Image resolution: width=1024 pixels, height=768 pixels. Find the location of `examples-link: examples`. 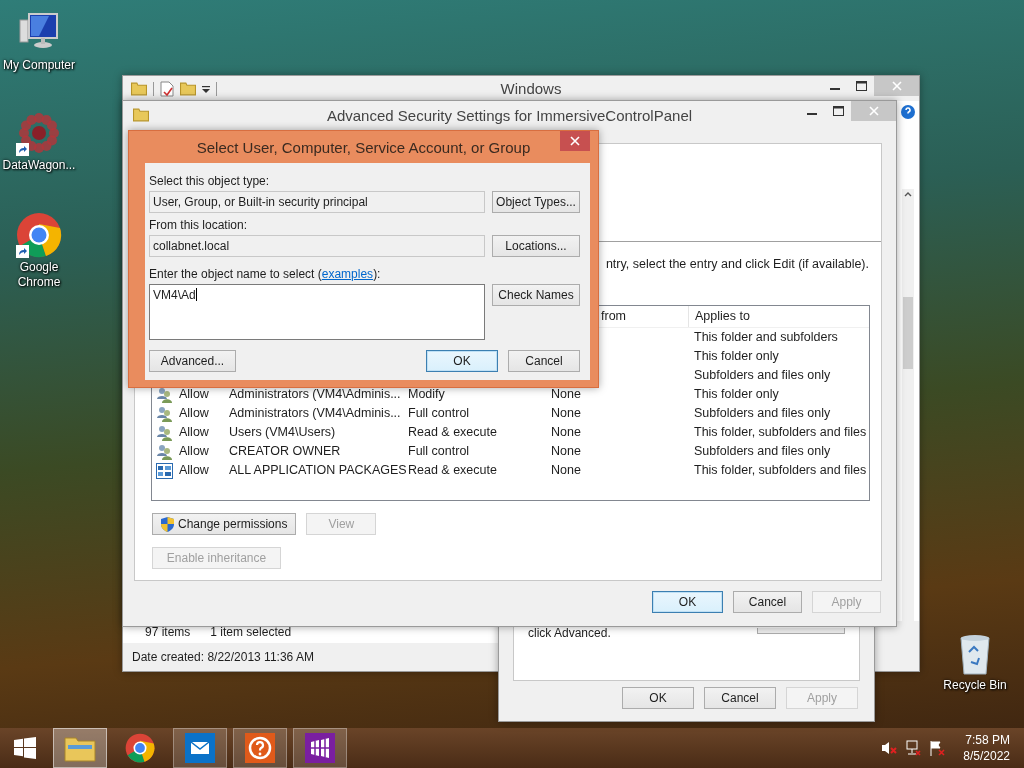

examples-link: examples is located at coordinates (347, 274).